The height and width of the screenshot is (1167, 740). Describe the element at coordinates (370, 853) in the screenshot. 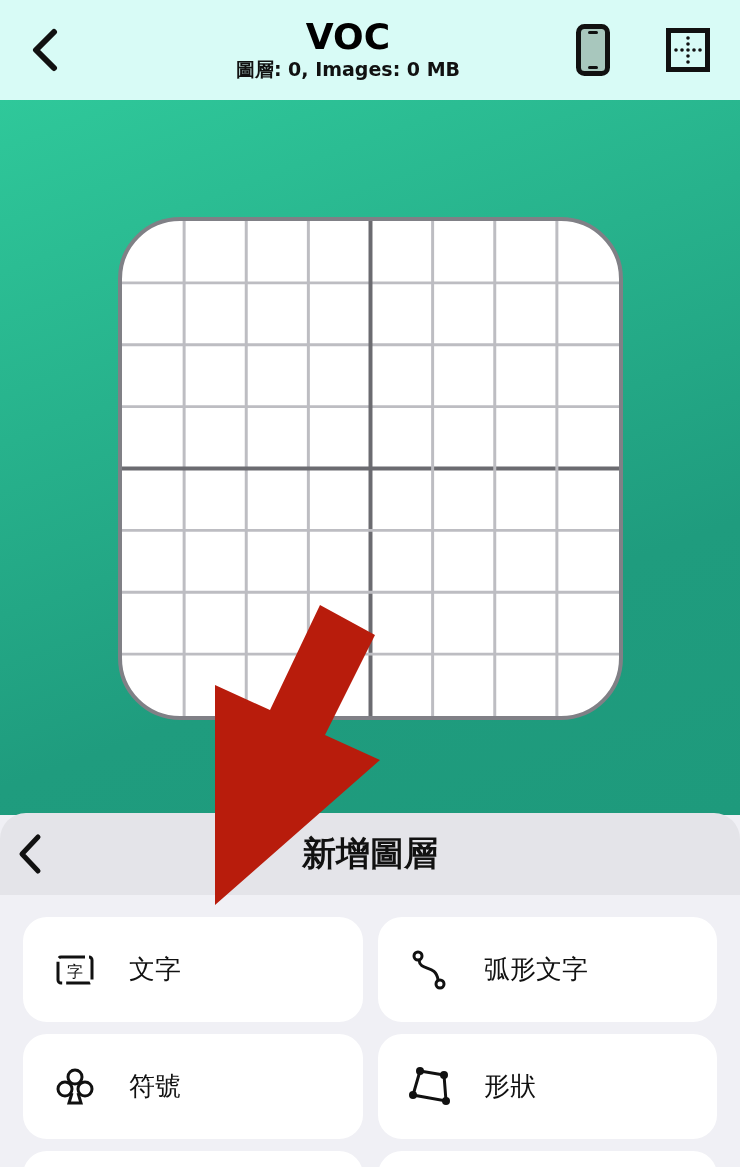

I see `sheet-title: 新增圖層` at that location.